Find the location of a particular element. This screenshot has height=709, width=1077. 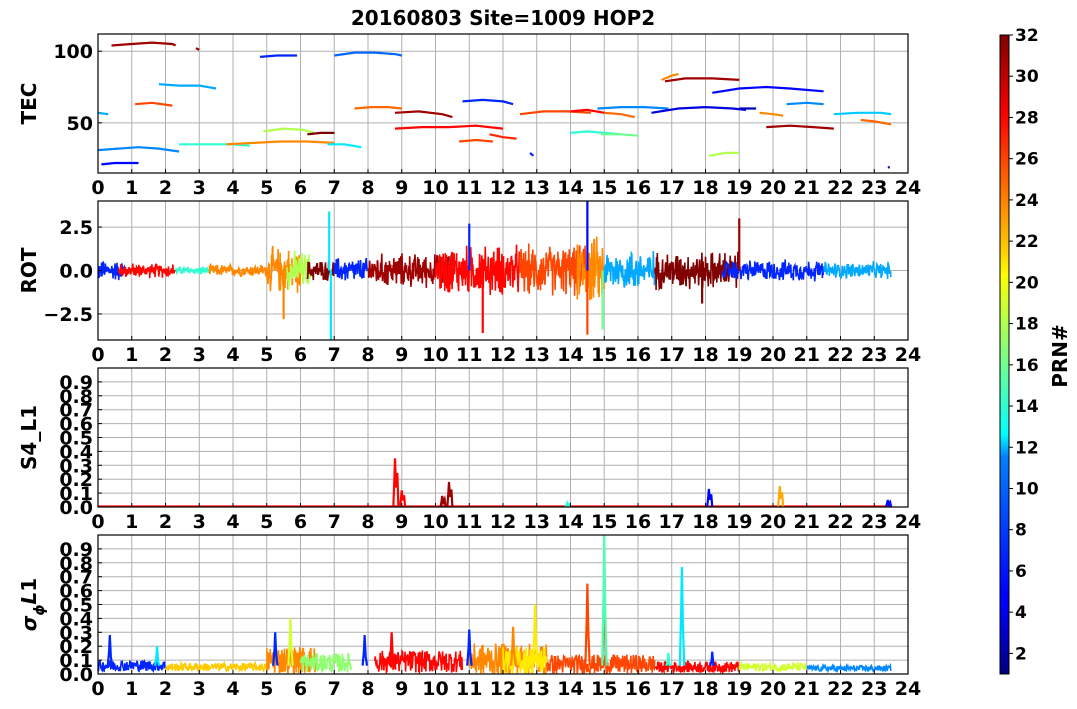

grid is located at coordinates (503, 438).